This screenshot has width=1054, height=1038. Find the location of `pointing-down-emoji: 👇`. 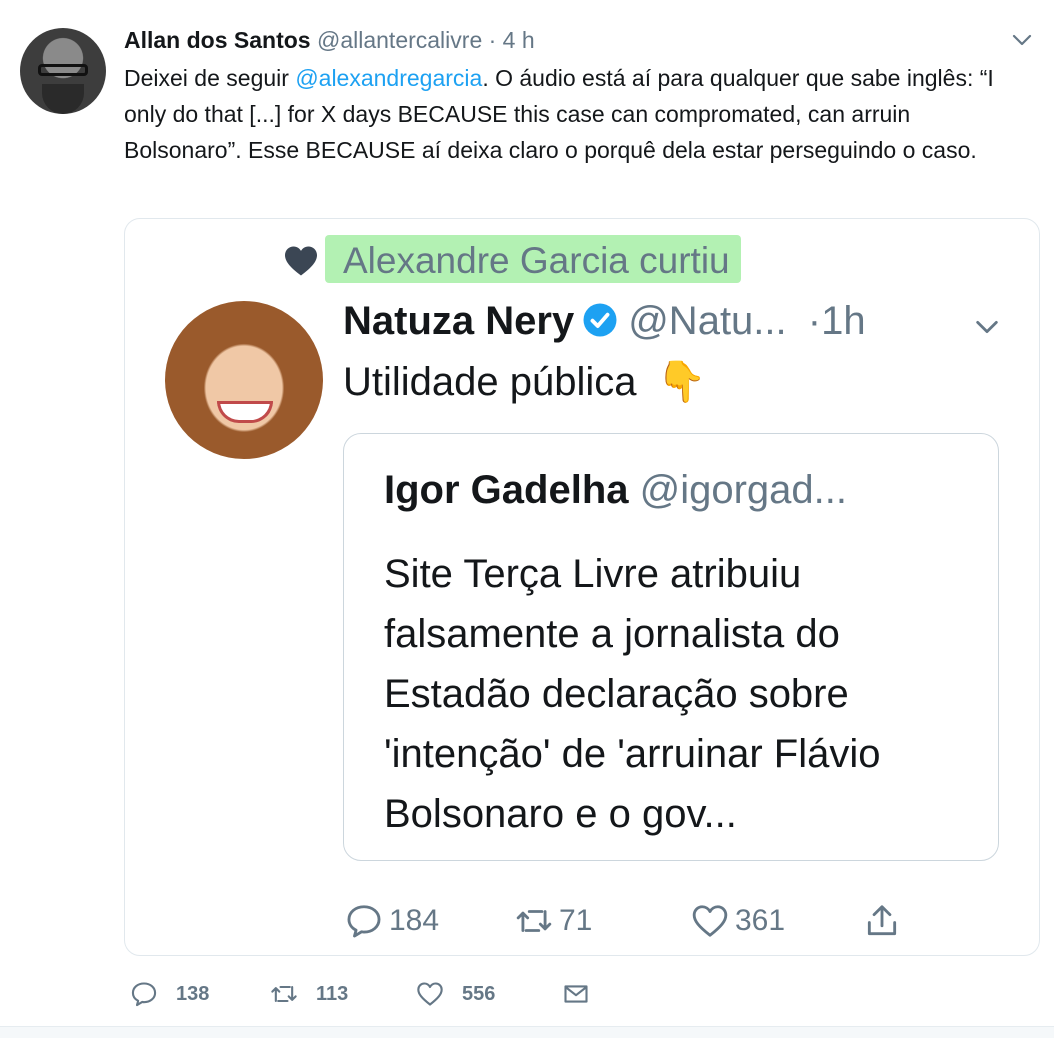

pointing-down-emoji: 👇 is located at coordinates (681, 382).